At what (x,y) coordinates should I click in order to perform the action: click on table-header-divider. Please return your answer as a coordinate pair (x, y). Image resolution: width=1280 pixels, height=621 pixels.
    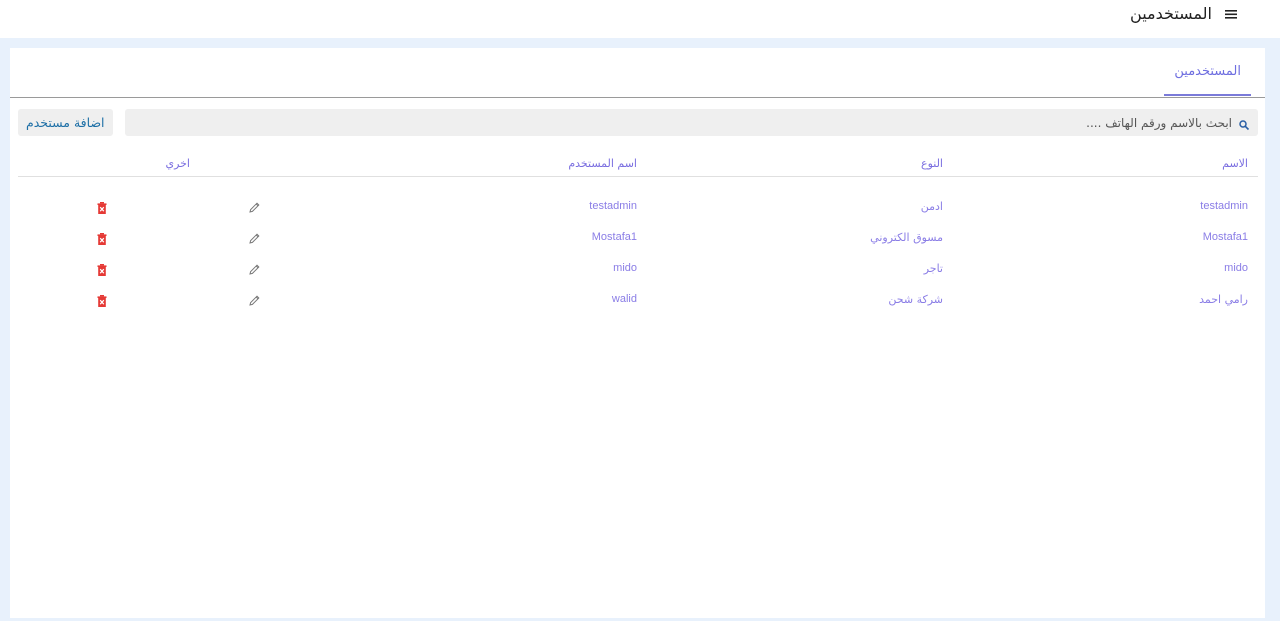
    Looking at the image, I should click on (638, 176).